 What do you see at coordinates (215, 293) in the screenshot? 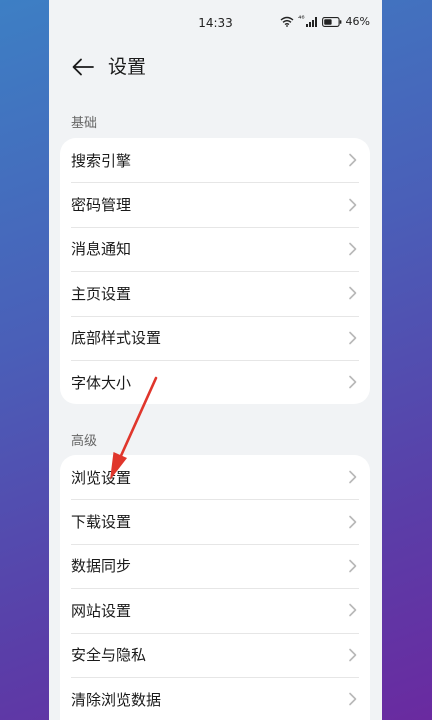
I see `settings-row-homepage: 主页设置` at bounding box center [215, 293].